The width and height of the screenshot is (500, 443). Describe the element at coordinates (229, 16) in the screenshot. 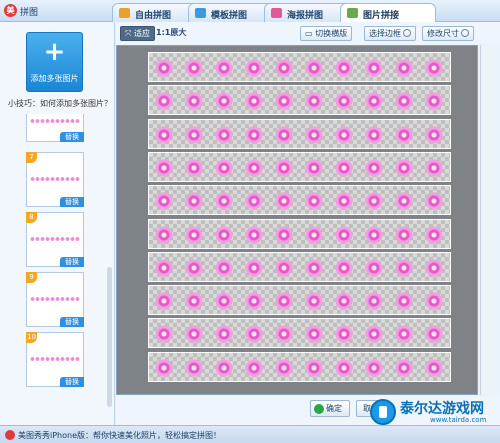

I see `tab-label: 模板拼图` at that location.